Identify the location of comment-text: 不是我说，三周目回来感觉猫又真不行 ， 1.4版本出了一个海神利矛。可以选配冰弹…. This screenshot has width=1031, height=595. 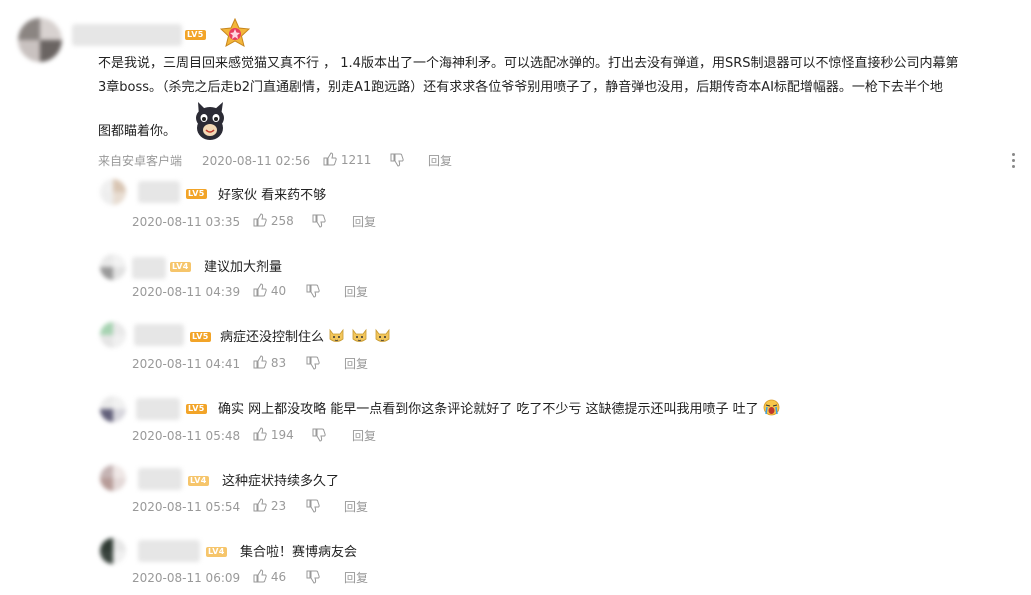
(557, 98).